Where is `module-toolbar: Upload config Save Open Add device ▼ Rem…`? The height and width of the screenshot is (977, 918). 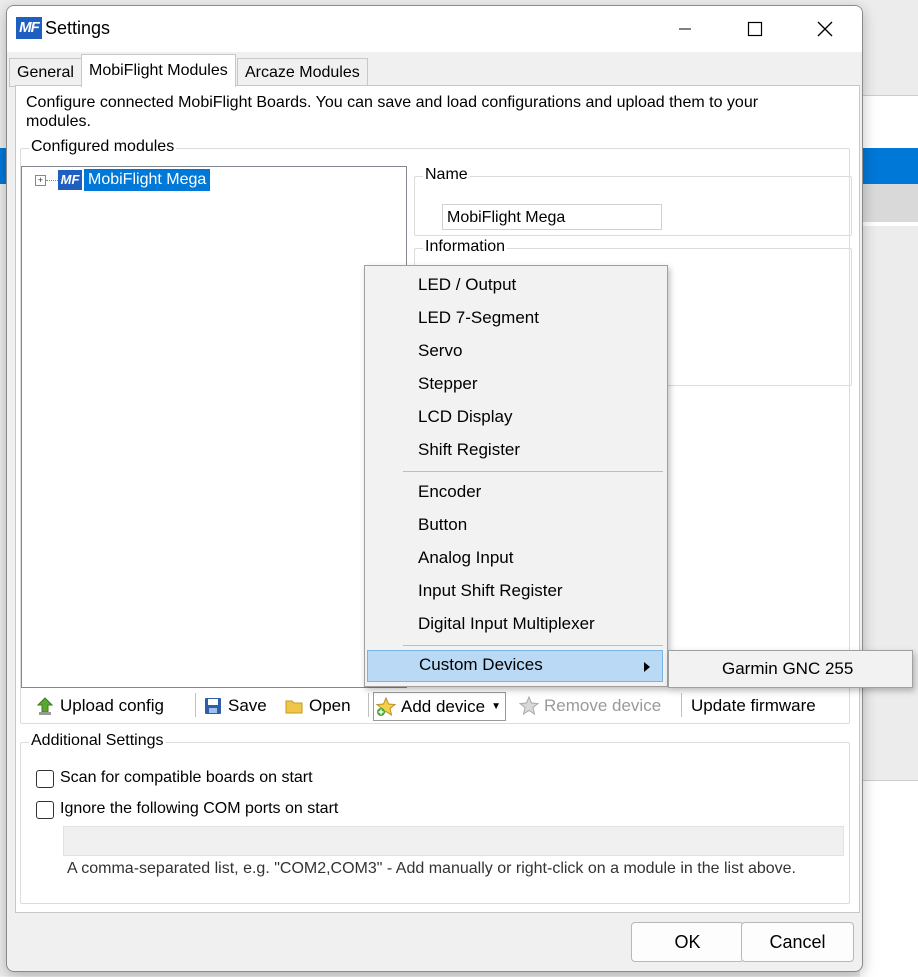
module-toolbar: Upload config Save Open Add device ▼ Rem… is located at coordinates (434, 705).